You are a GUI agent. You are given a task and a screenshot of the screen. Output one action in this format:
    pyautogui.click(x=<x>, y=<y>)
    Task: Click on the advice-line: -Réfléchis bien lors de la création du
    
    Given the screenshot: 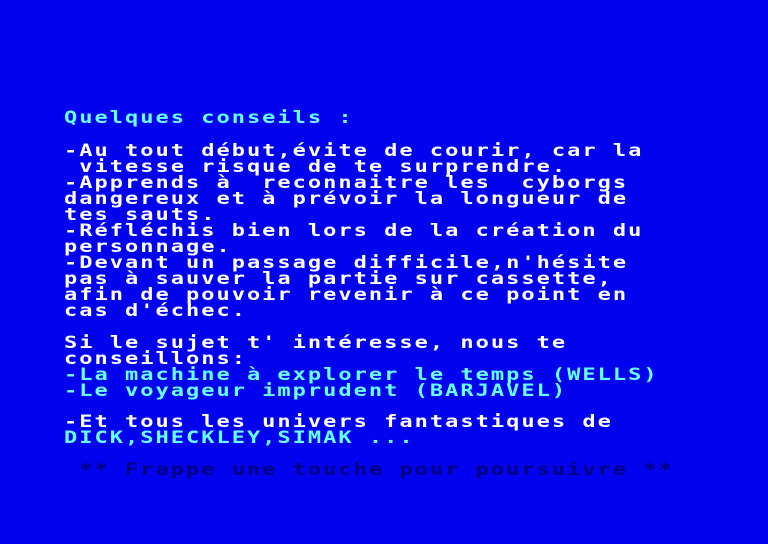 What is the action you would take?
    pyautogui.click(x=354, y=231)
    